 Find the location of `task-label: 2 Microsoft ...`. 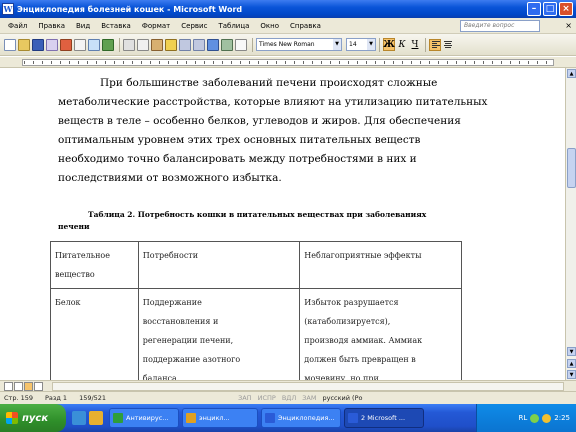

task-label: 2 Microsoft ... is located at coordinates (383, 418).